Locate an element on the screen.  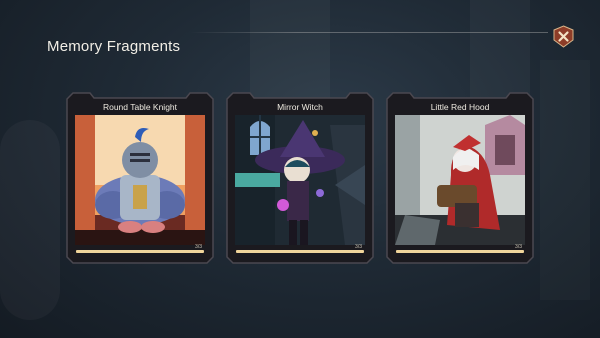
card-mirror-witch: Mirror Witch 3/3 is located at coordinates (300, 178).